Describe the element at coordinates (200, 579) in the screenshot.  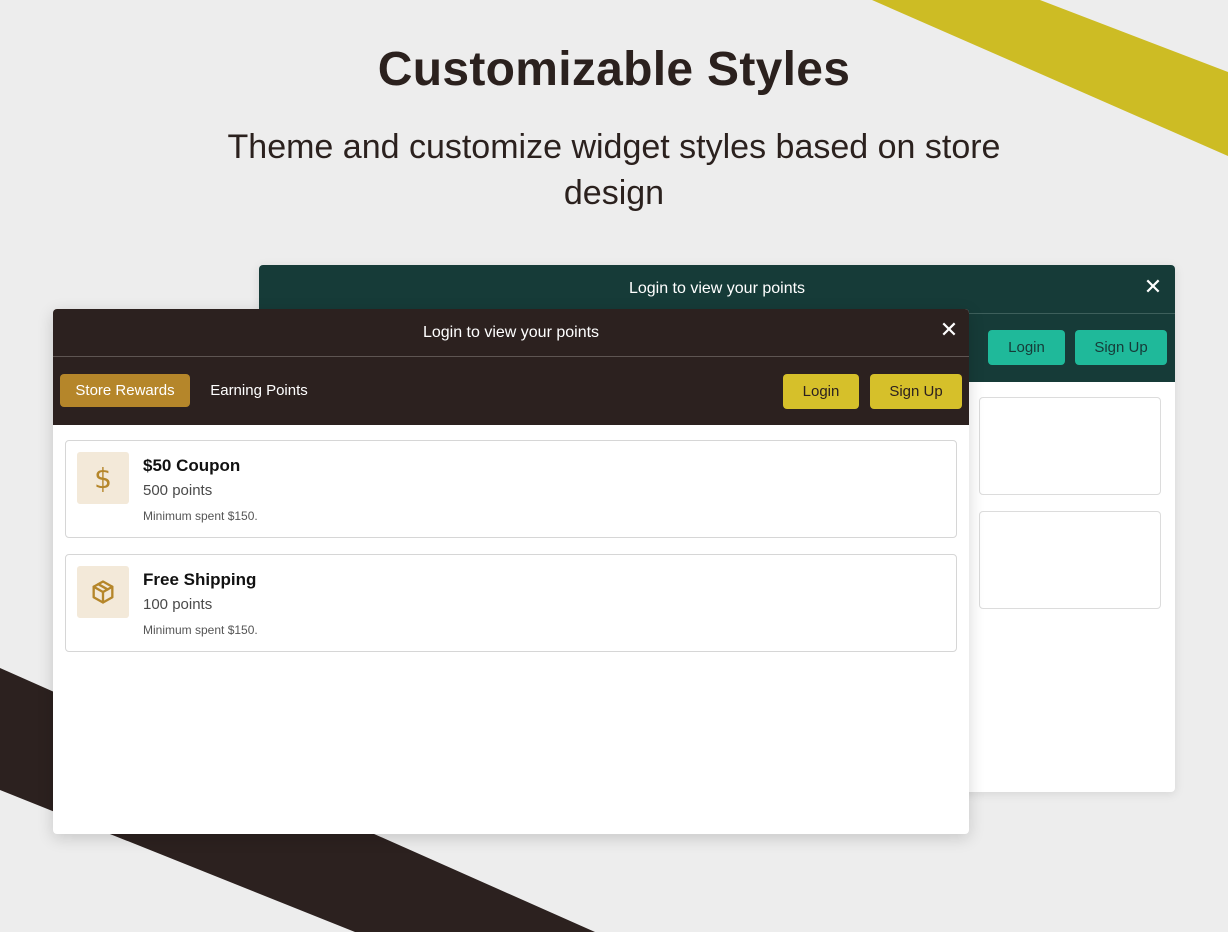
I see `reward-title: Free Shipping` at that location.